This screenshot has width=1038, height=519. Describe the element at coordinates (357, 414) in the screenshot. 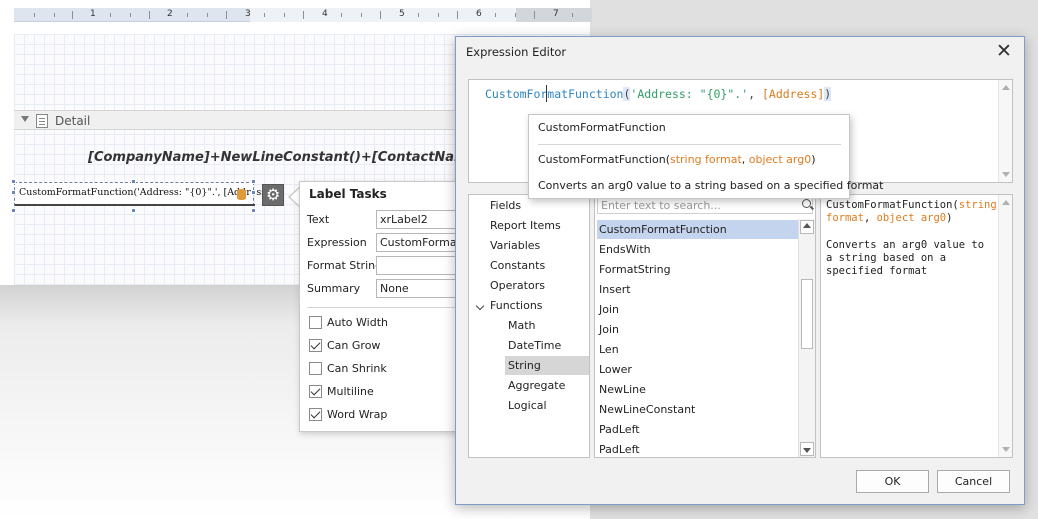

I see `word-wrap-label: Word Wrap` at that location.